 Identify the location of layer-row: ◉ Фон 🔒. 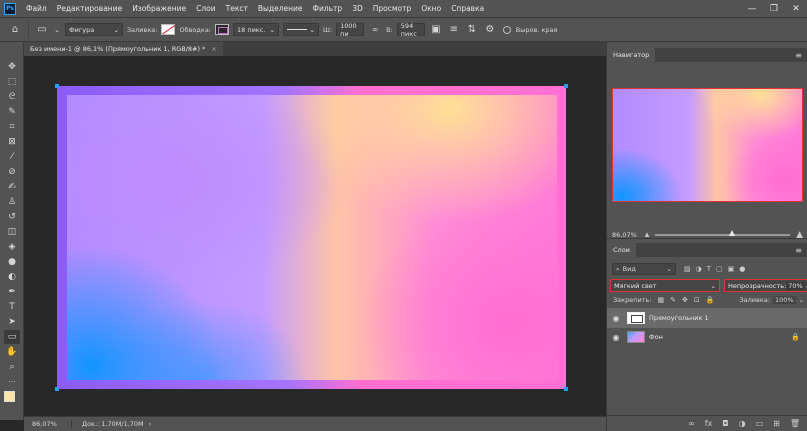
(707, 337).